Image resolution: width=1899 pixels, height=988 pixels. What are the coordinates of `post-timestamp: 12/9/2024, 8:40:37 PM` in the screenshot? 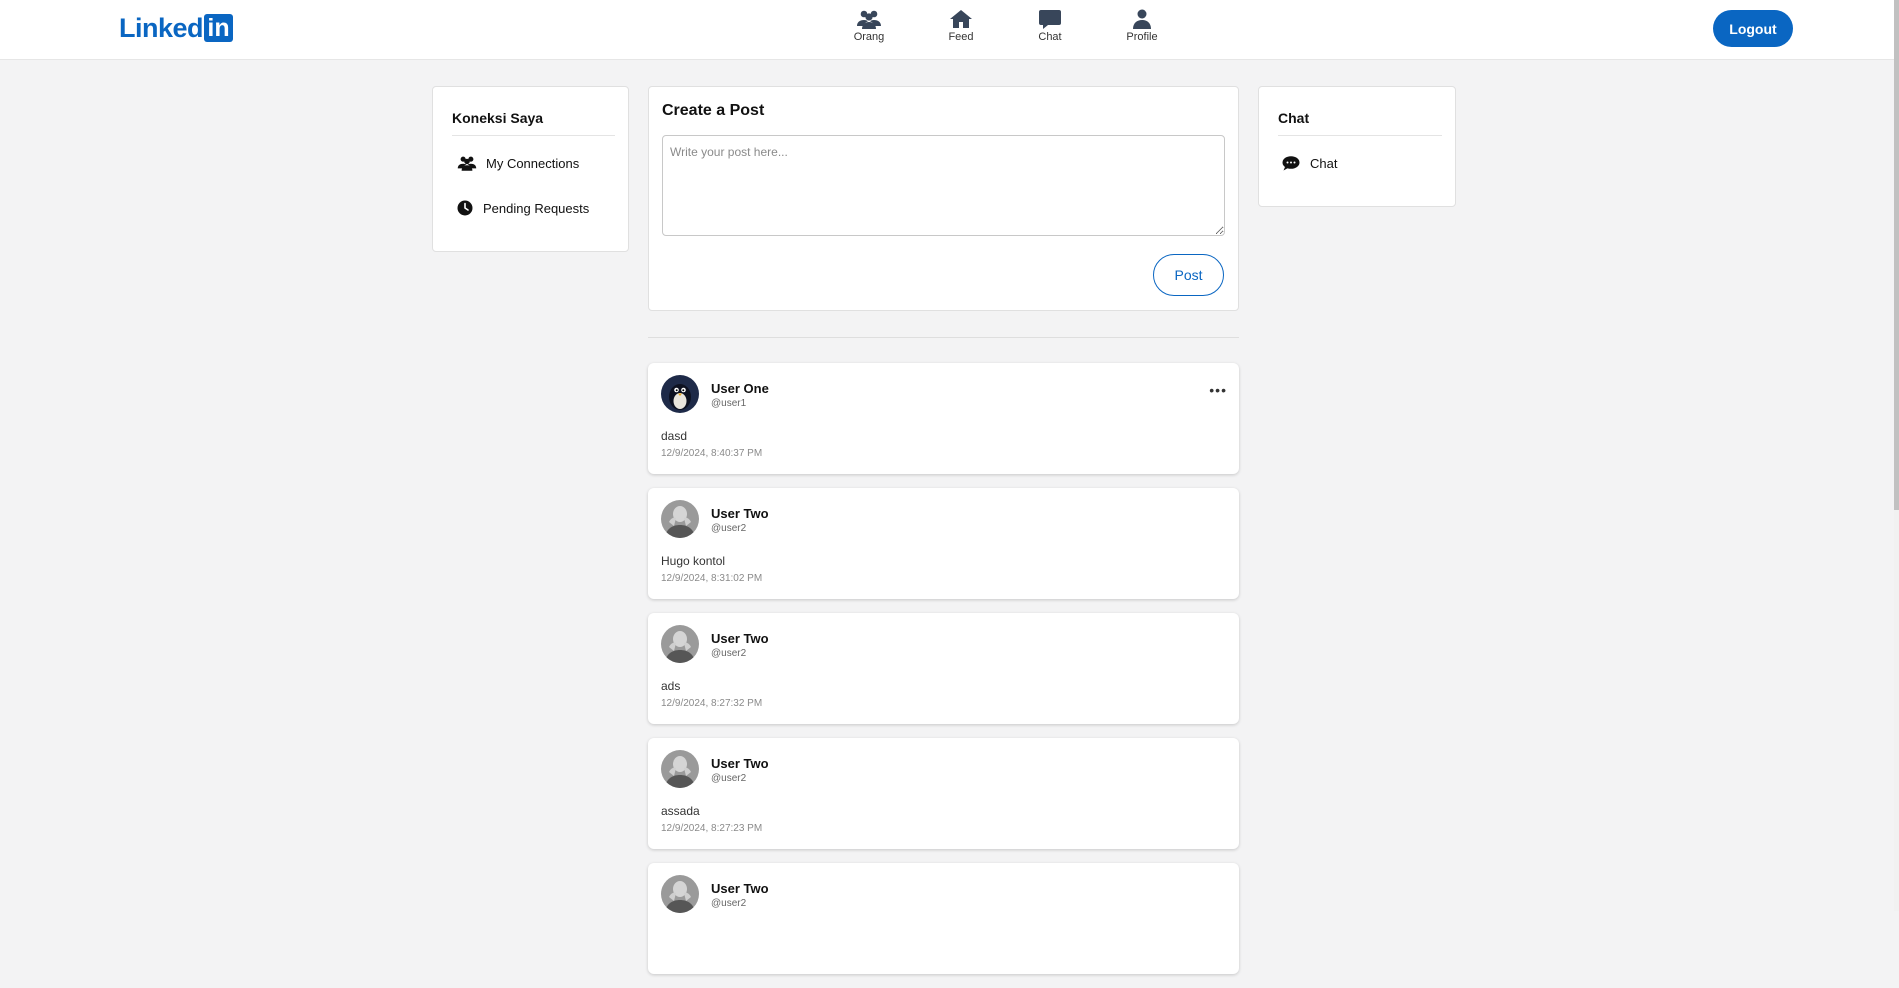 It's located at (712, 453).